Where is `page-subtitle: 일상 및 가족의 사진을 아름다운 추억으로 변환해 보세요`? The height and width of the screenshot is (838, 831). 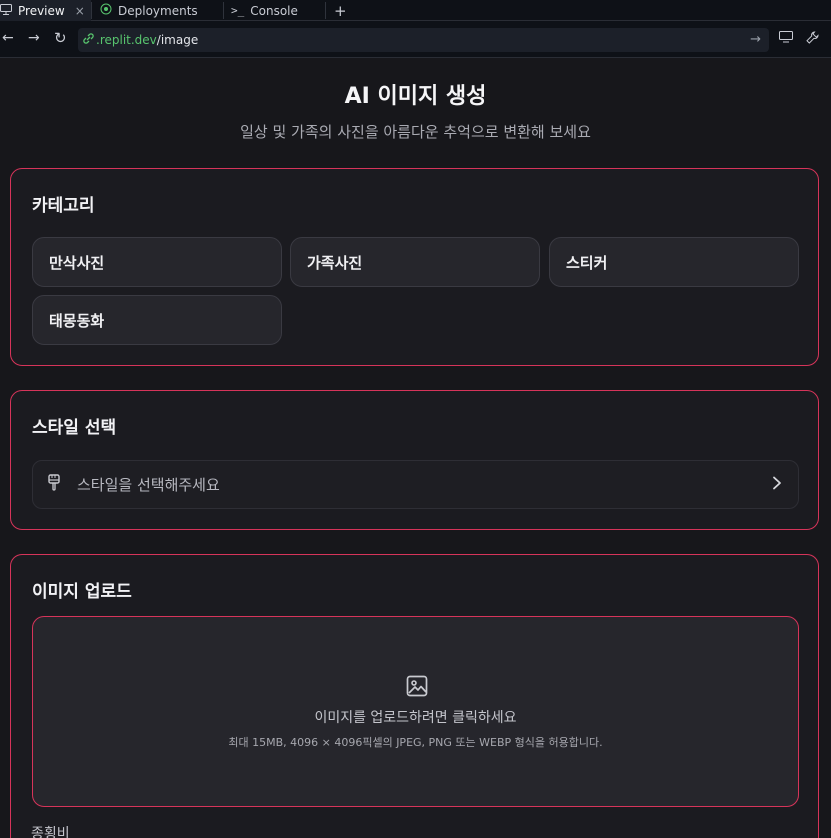 page-subtitle: 일상 및 가족의 사진을 아름다운 추억으로 변환해 보세요 is located at coordinates (415, 132).